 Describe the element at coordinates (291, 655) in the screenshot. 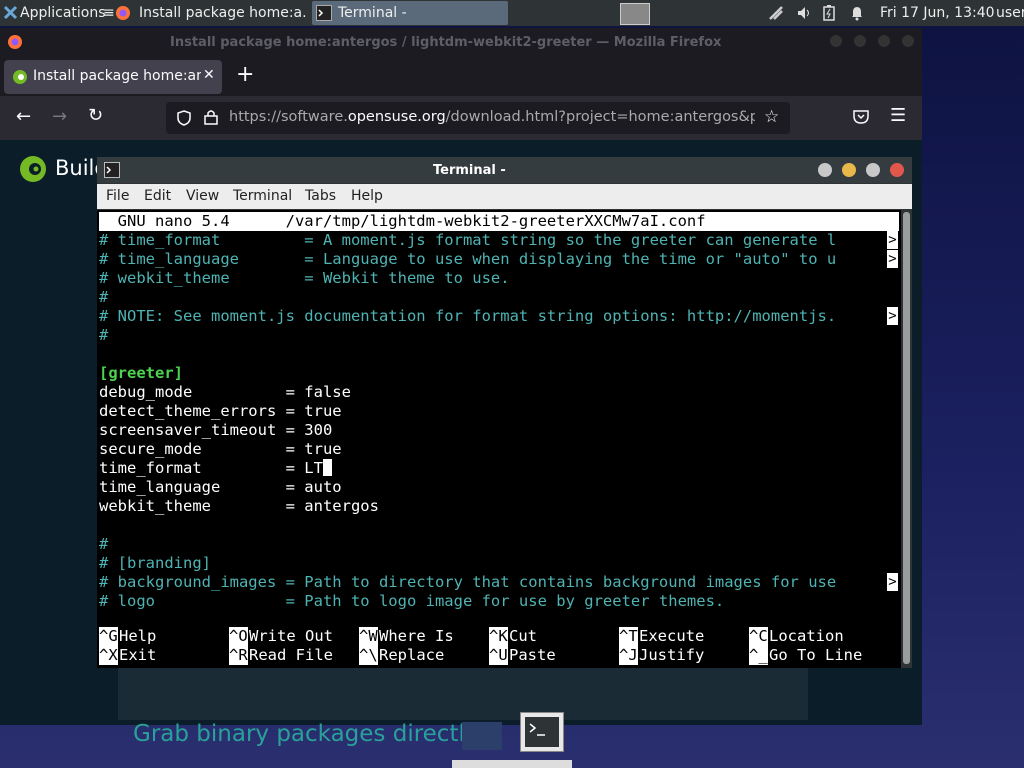

I see `shortcut-label: Read File` at that location.